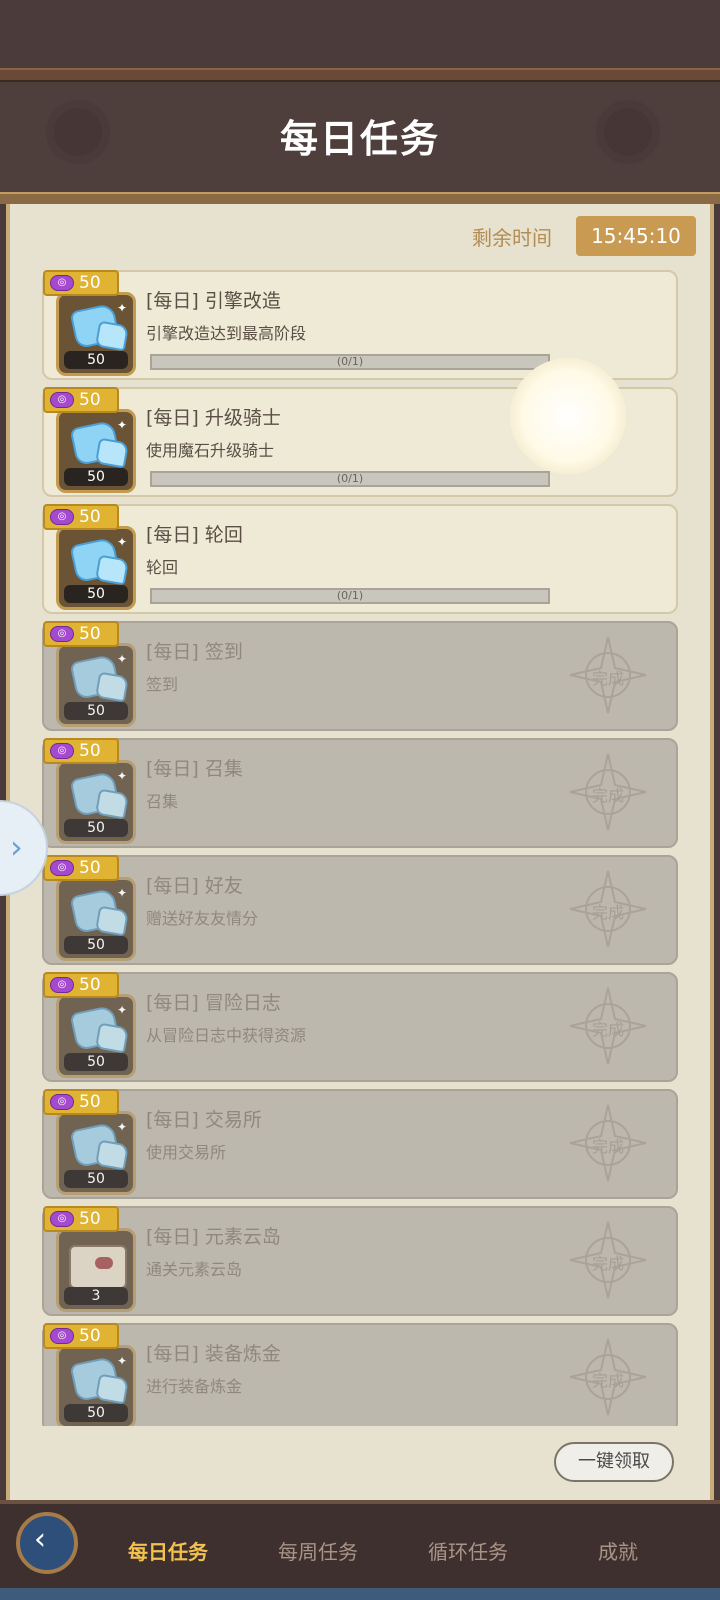 Image resolution: width=720 pixels, height=1600 pixels. What do you see at coordinates (40, 1539) in the screenshot?
I see `back-arrow-icon: ‹` at bounding box center [40, 1539].